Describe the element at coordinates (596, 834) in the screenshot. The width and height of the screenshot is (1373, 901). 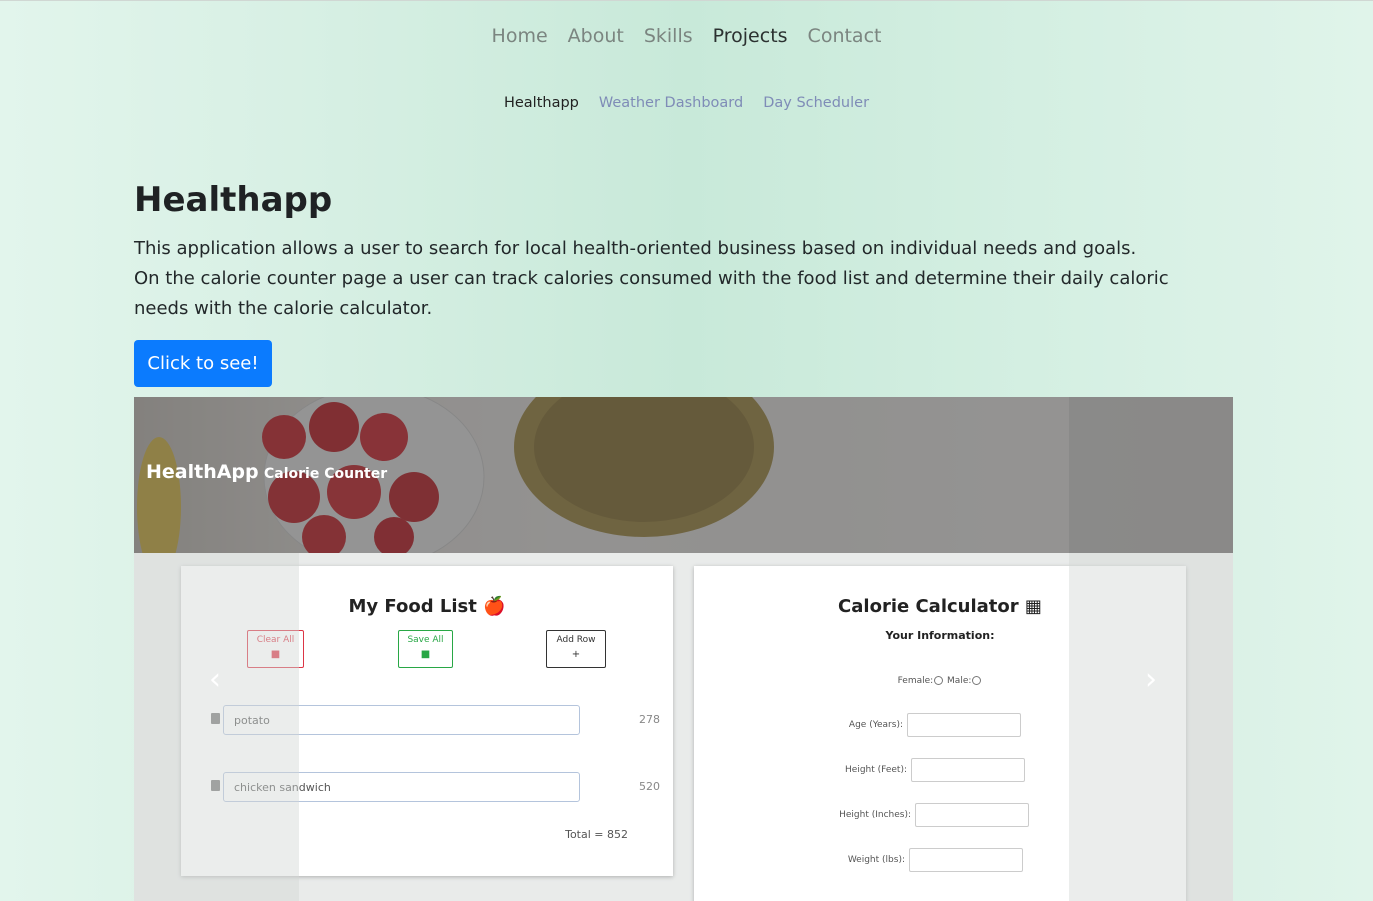
I see `food-total: Total = 852` at that location.